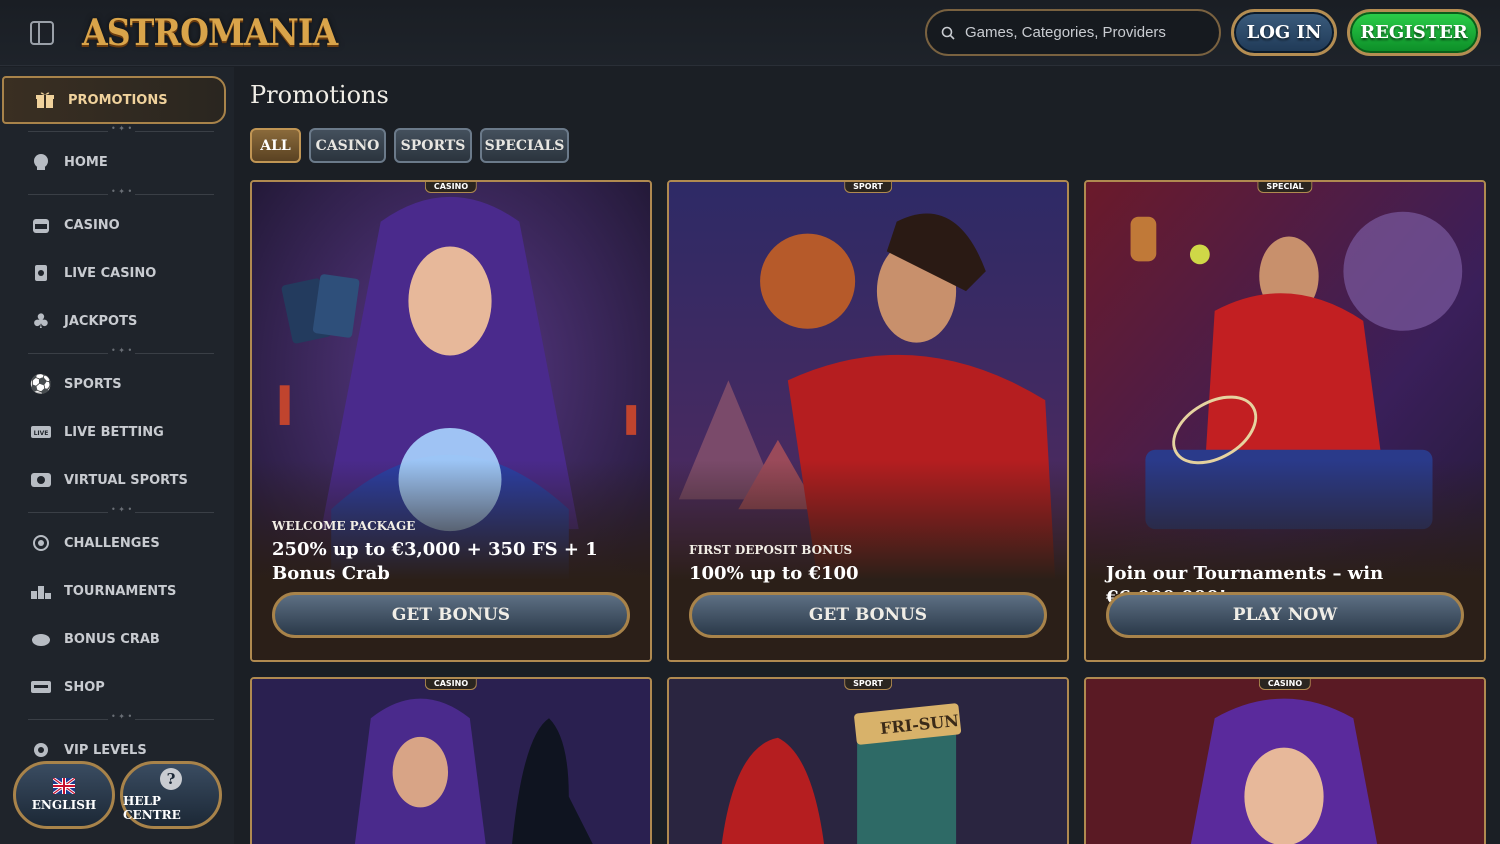 This screenshot has height=844, width=1500. What do you see at coordinates (344, 526) in the screenshot?
I see `card-eyebrow: WELCOME PACKAGE` at bounding box center [344, 526].